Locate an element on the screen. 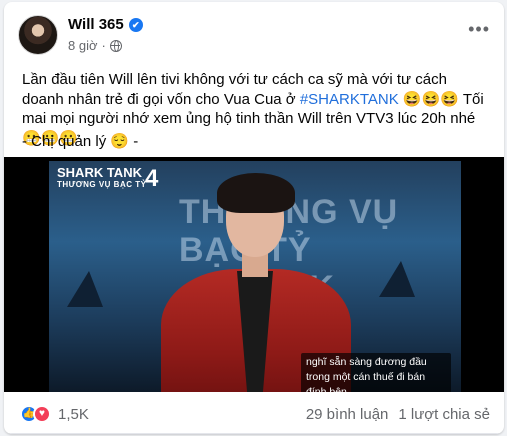  comments-count-link: 29 bình luận is located at coordinates (347, 414).